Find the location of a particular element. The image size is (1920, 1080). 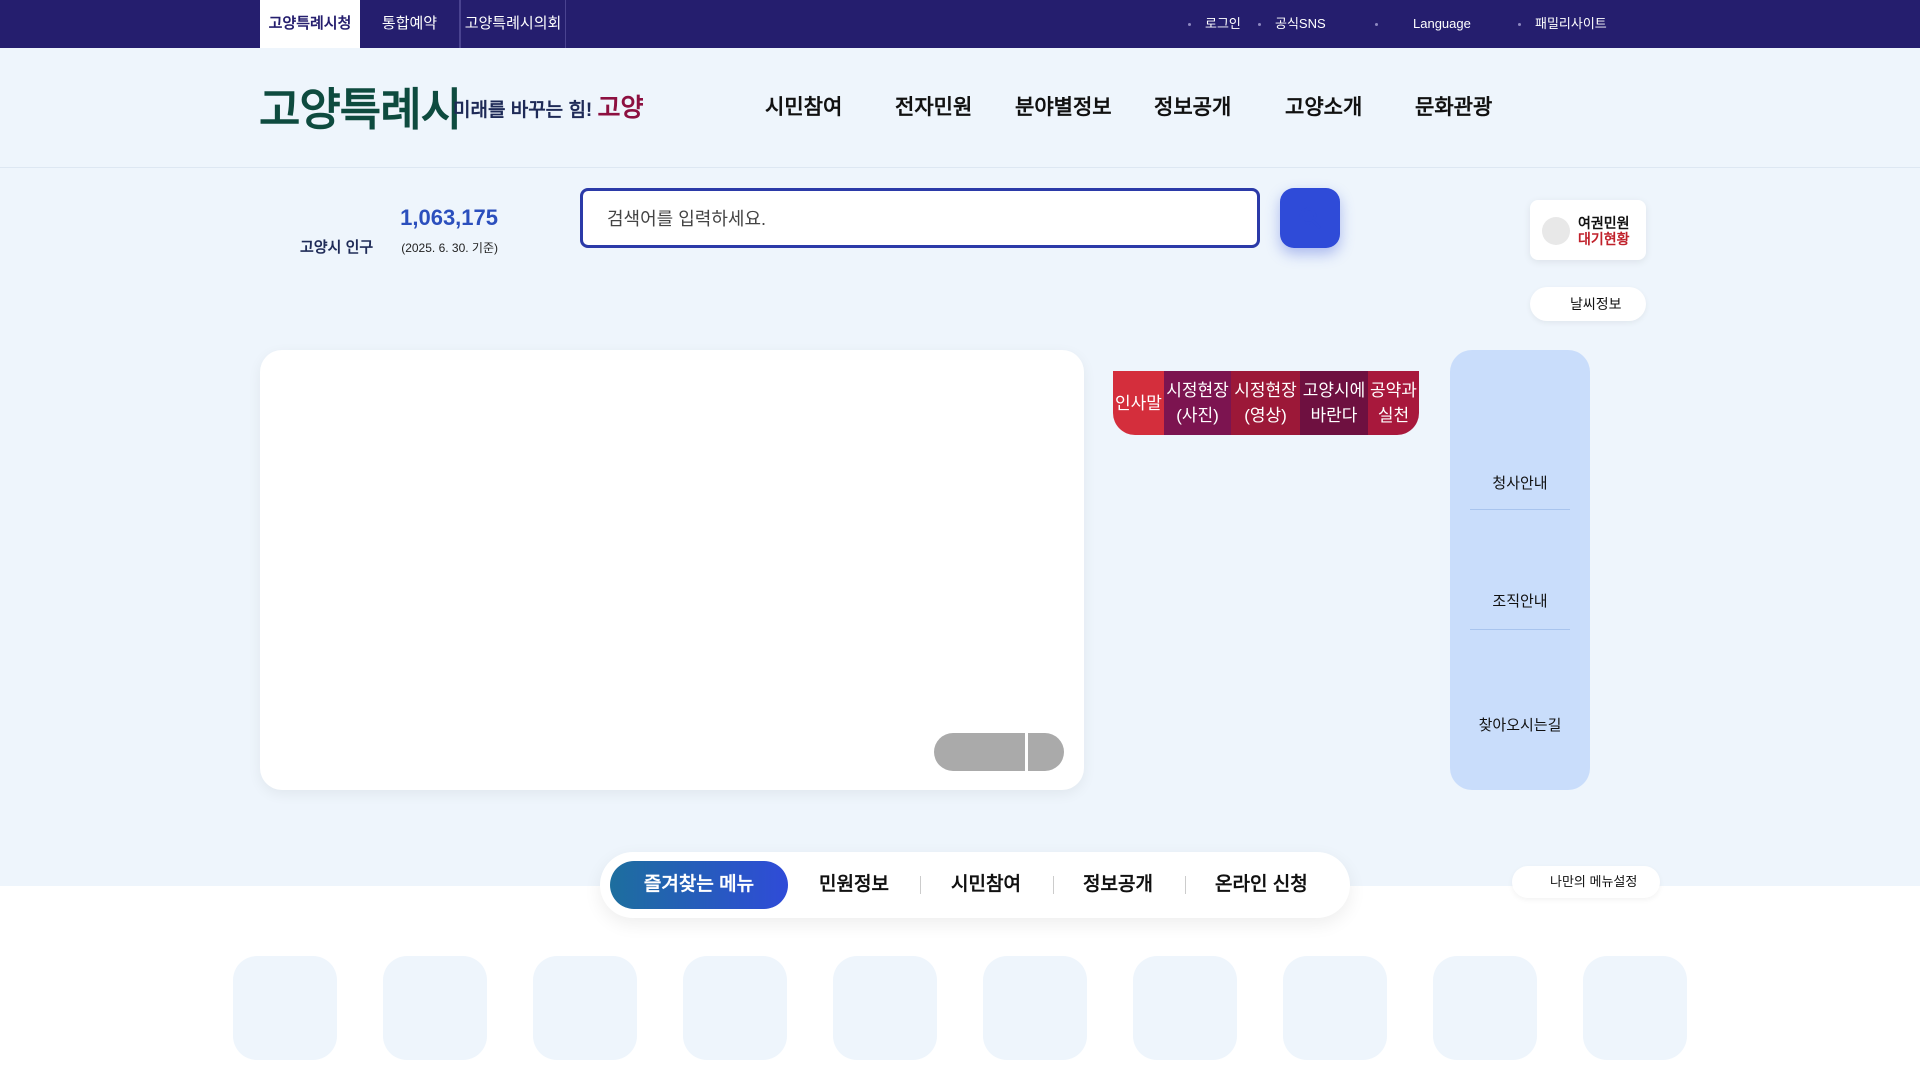

weather-button: 날씨정보 is located at coordinates (1588, 304).